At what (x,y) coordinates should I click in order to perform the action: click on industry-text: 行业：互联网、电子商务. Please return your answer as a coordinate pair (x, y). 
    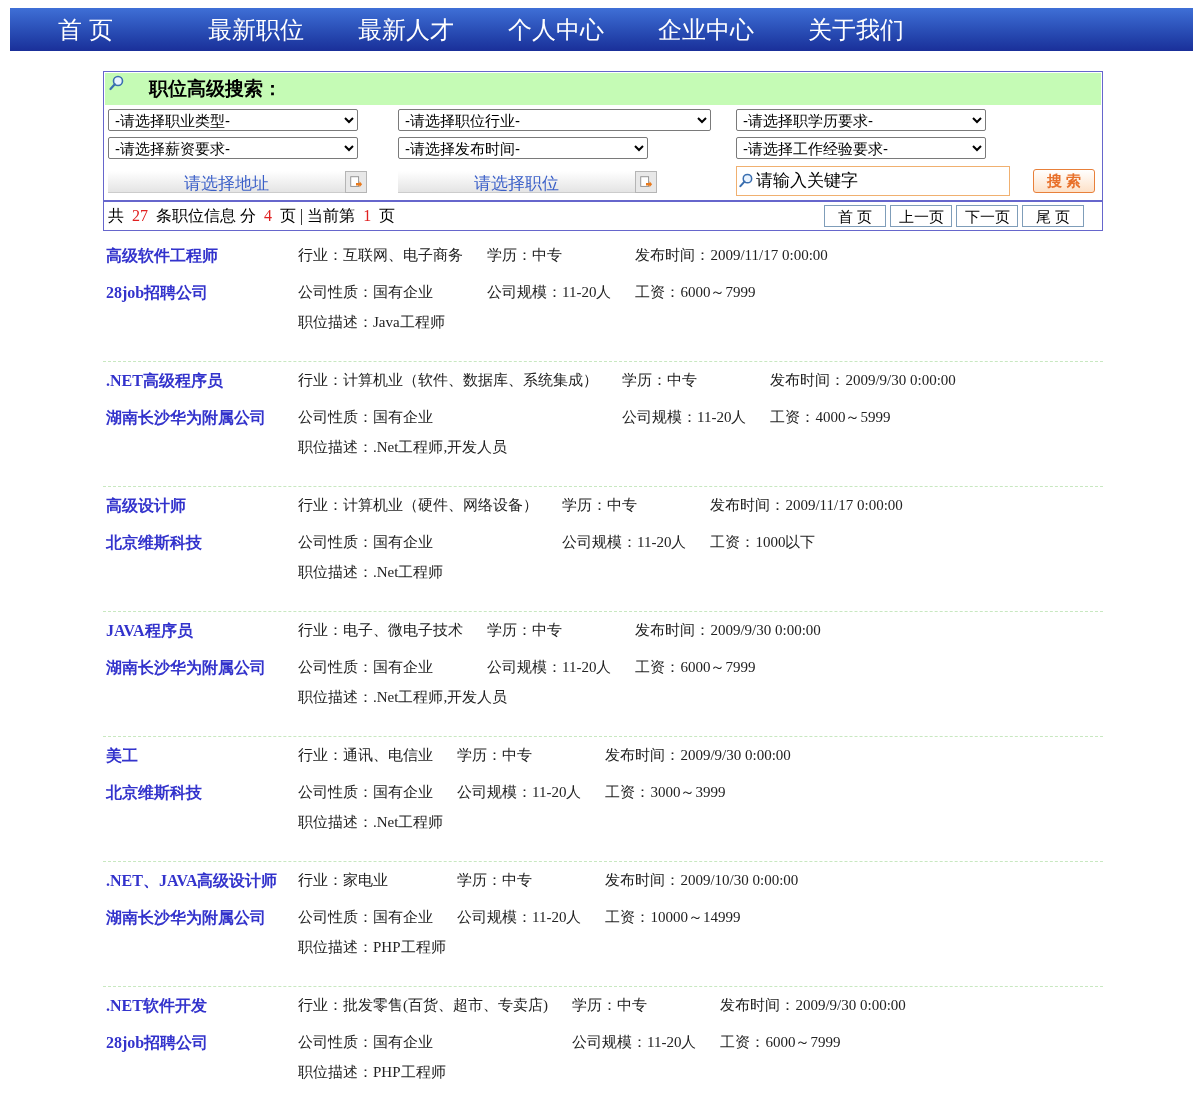
    Looking at the image, I should click on (380, 255).